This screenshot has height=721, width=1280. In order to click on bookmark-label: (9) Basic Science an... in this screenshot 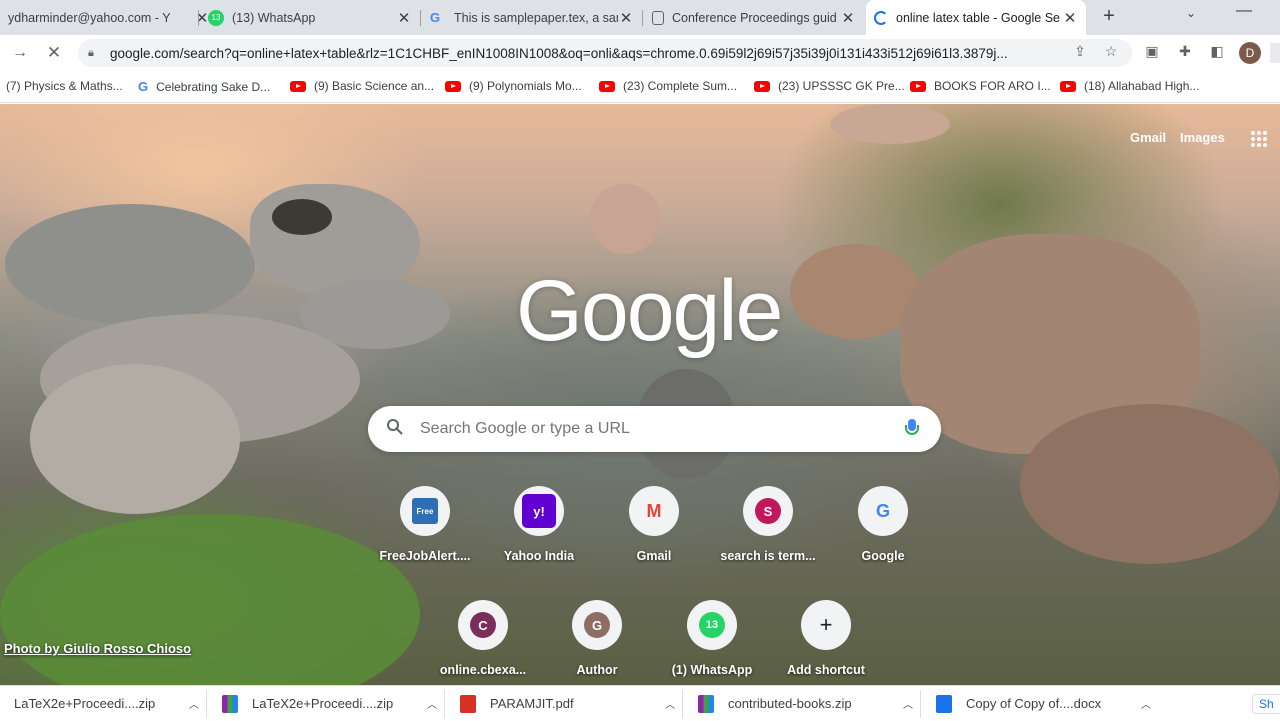, I will do `click(374, 86)`.